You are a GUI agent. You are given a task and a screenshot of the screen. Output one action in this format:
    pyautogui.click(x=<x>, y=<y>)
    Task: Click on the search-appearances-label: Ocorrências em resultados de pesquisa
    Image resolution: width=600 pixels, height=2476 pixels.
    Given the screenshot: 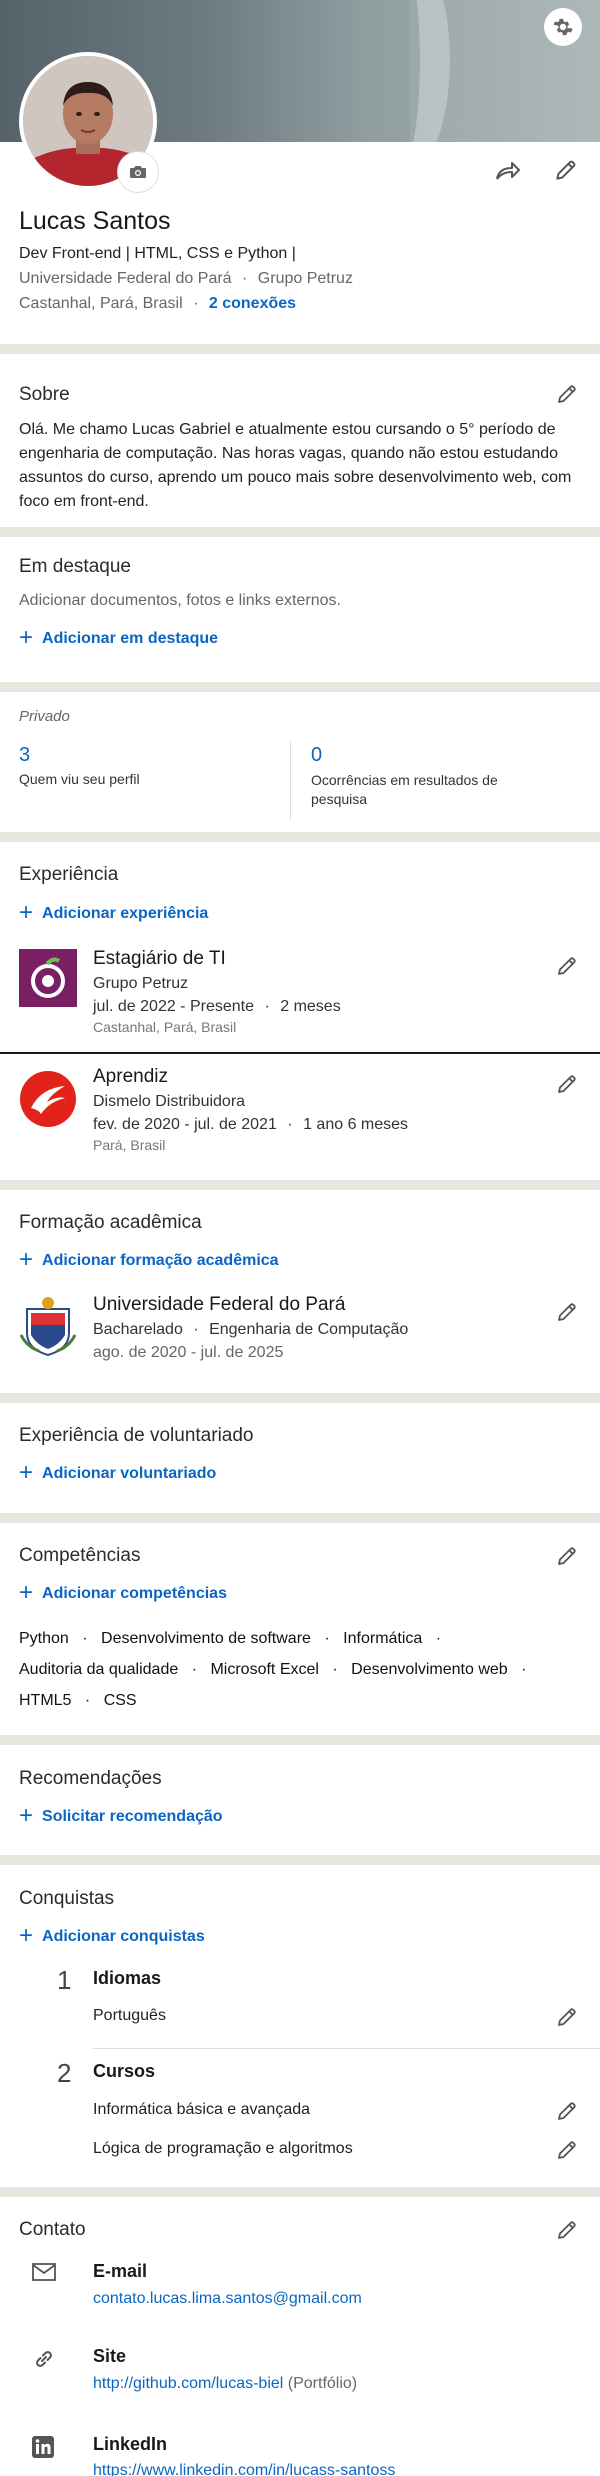 What is the action you would take?
    pyautogui.click(x=404, y=789)
    